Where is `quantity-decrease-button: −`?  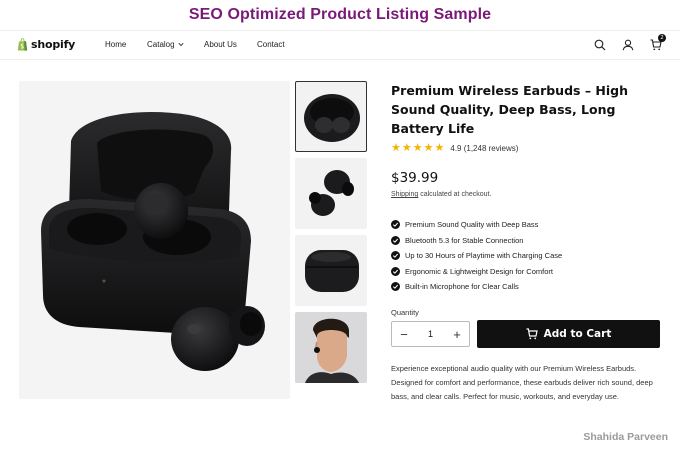
quantity-decrease-button: − is located at coordinates (404, 334).